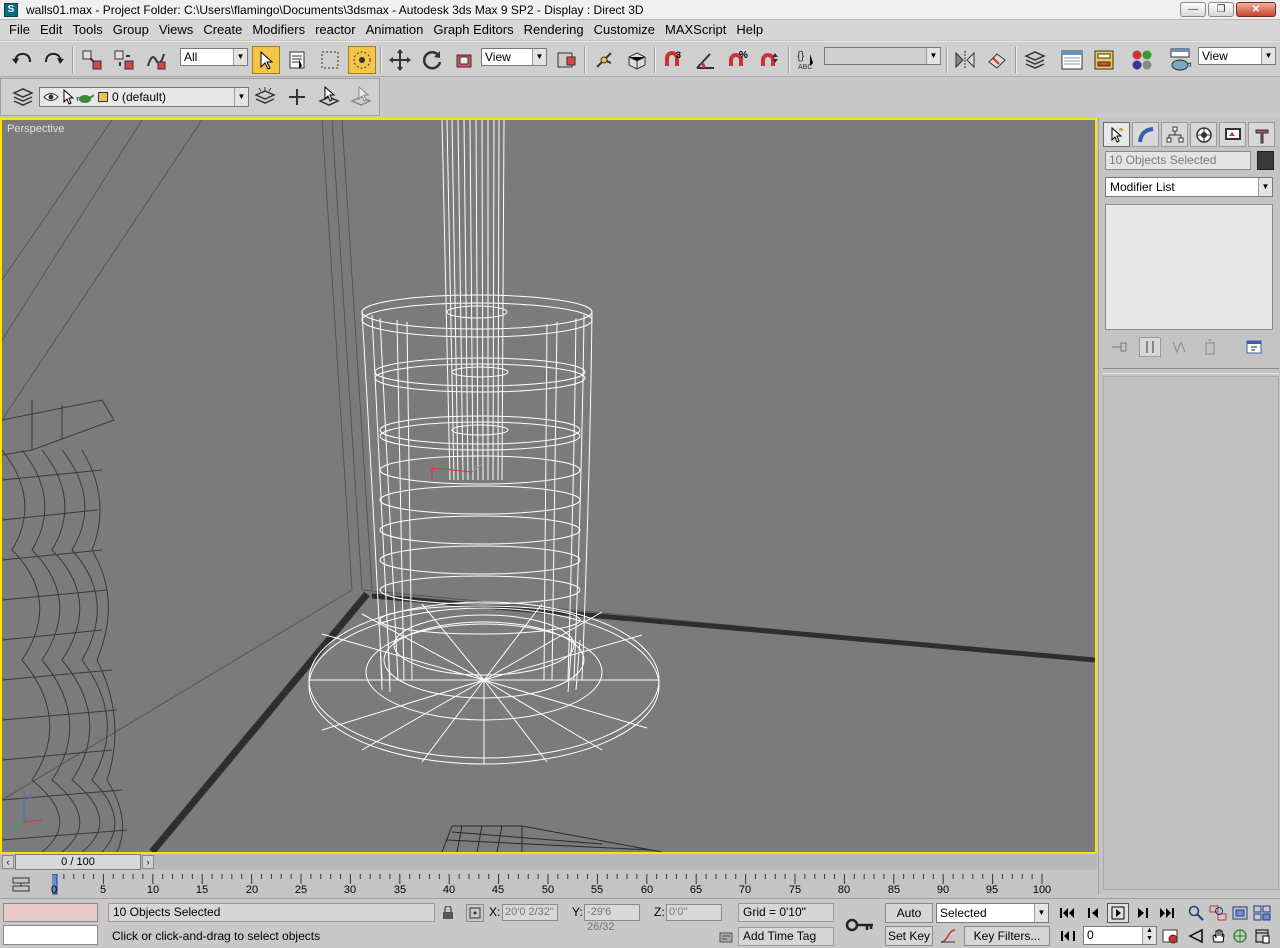  I want to click on angle-snap-toggle-icon, so click(706, 60).